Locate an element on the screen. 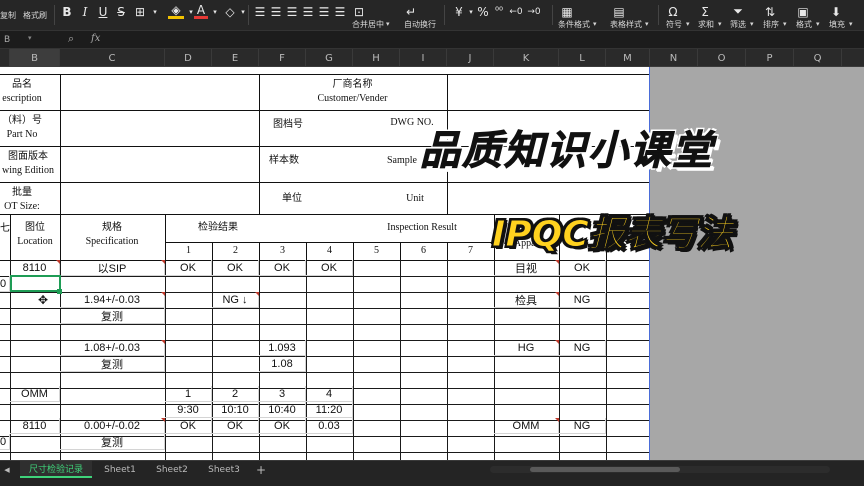  cell-apparatus: 检具 is located at coordinates (526, 300).